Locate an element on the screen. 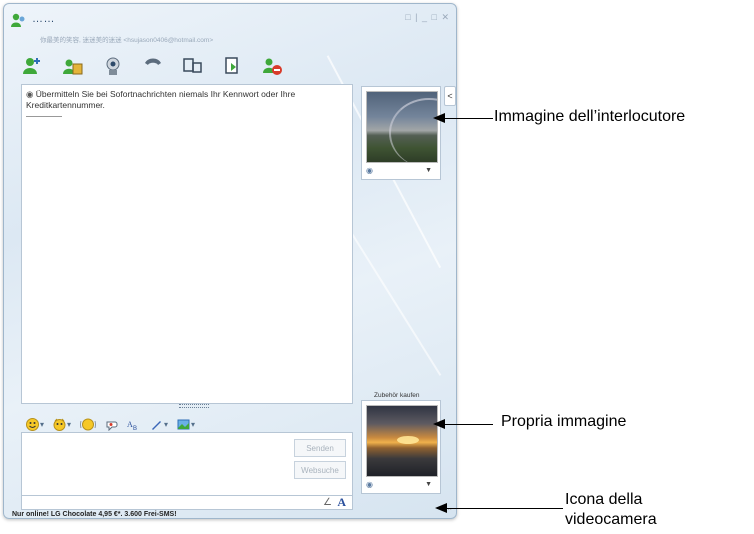  pencil-icon is located at coordinates (157, 425).